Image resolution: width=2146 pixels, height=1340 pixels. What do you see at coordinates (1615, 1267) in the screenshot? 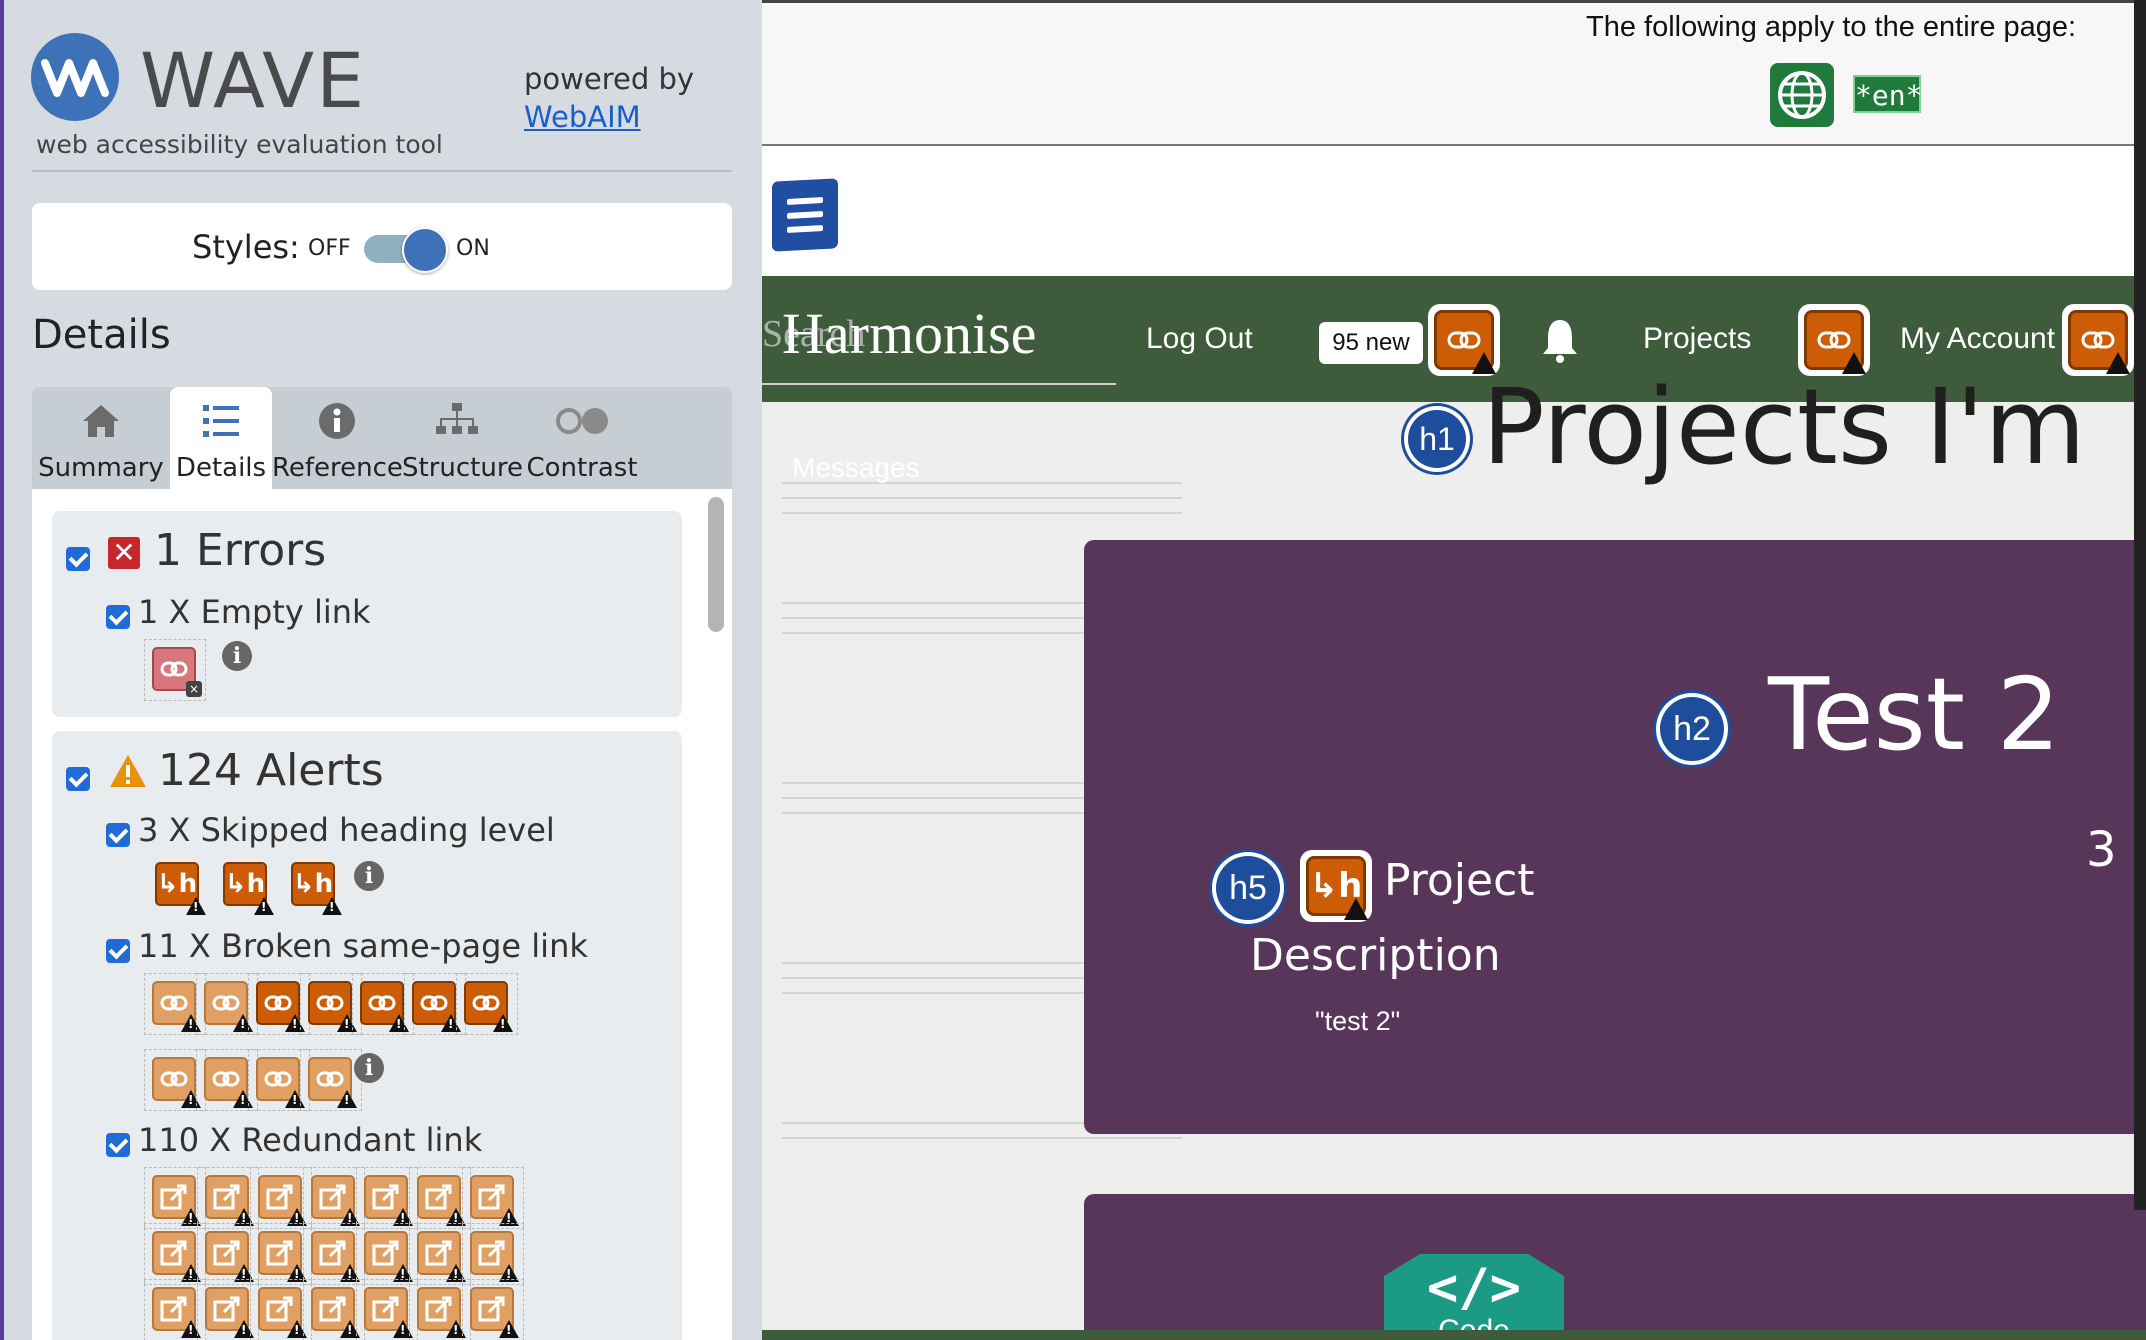
I see `project-card` at bounding box center [1615, 1267].